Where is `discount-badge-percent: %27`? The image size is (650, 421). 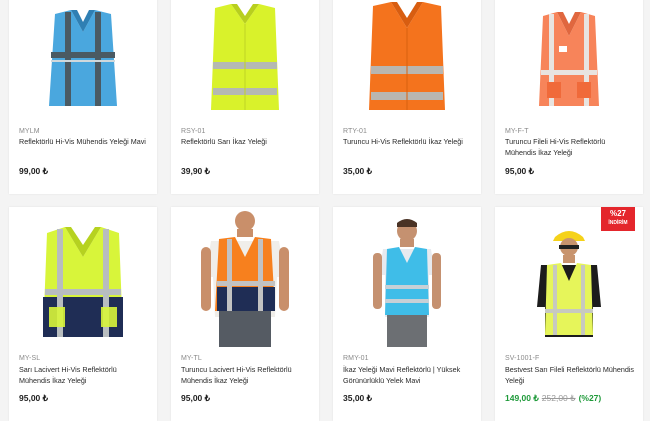 discount-badge-percent: %27 is located at coordinates (617, 213).